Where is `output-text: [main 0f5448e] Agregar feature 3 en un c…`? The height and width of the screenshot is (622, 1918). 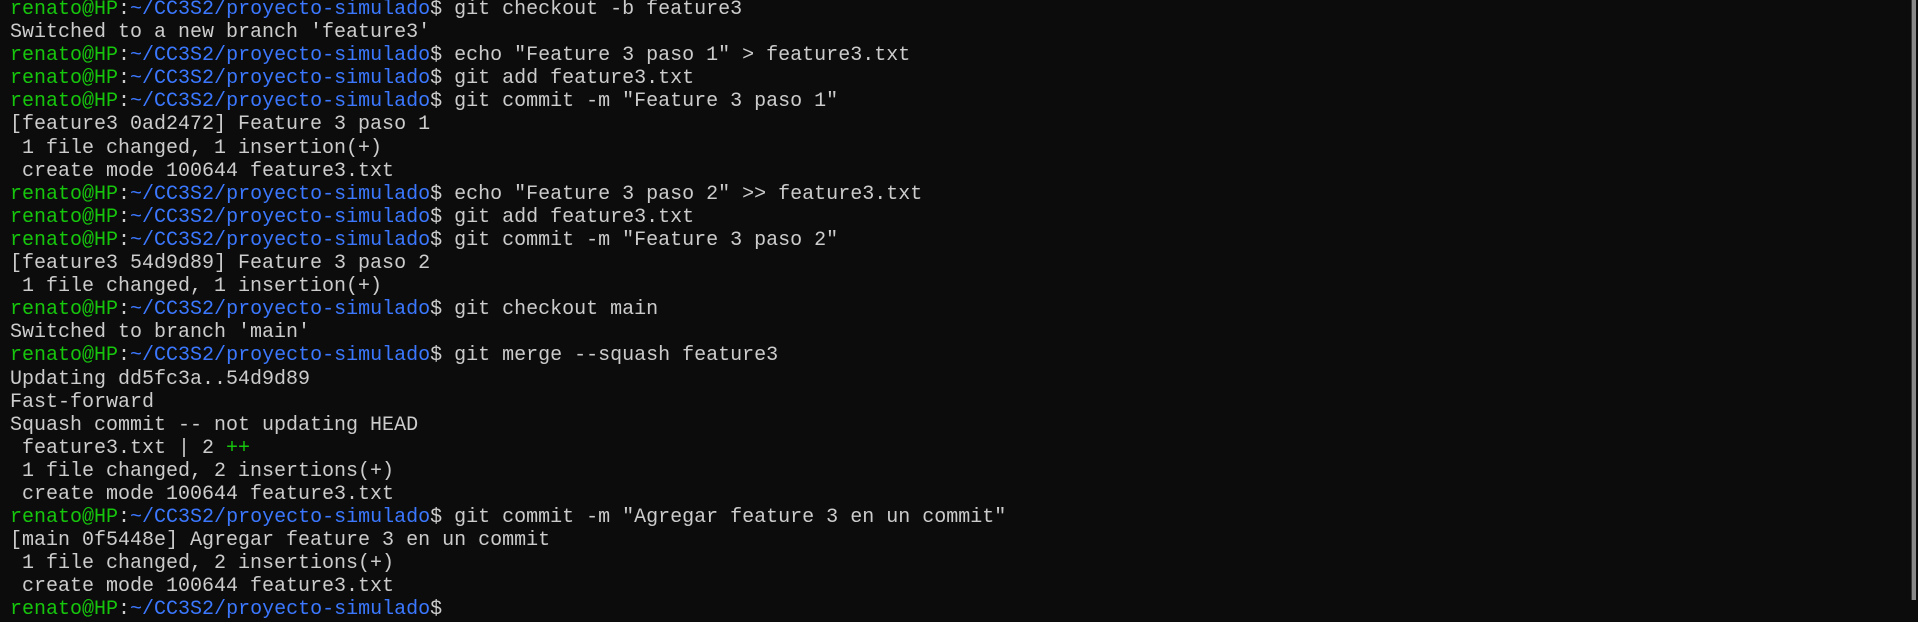
output-text: [main 0f5448e] Agregar feature 3 en un c… is located at coordinates (280, 541).